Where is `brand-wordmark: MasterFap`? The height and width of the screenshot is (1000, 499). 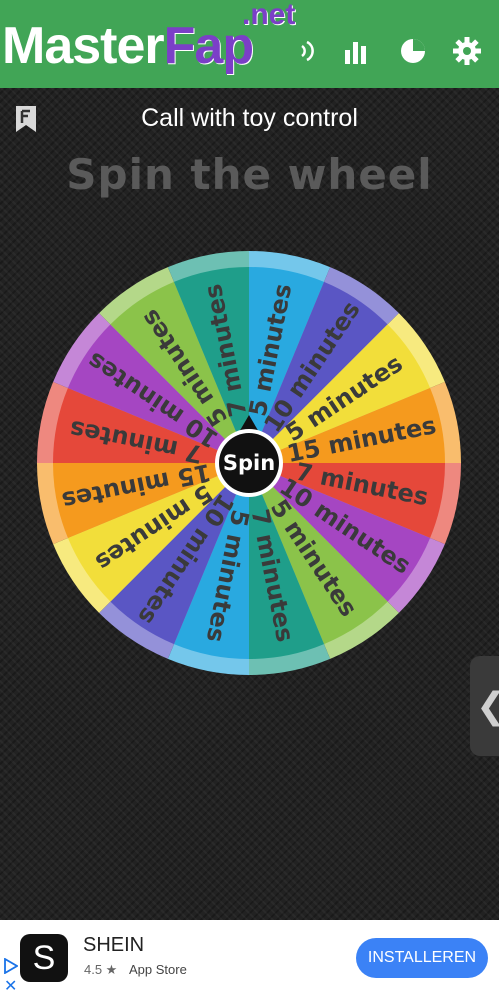
brand-wordmark: MasterFap is located at coordinates (128, 46).